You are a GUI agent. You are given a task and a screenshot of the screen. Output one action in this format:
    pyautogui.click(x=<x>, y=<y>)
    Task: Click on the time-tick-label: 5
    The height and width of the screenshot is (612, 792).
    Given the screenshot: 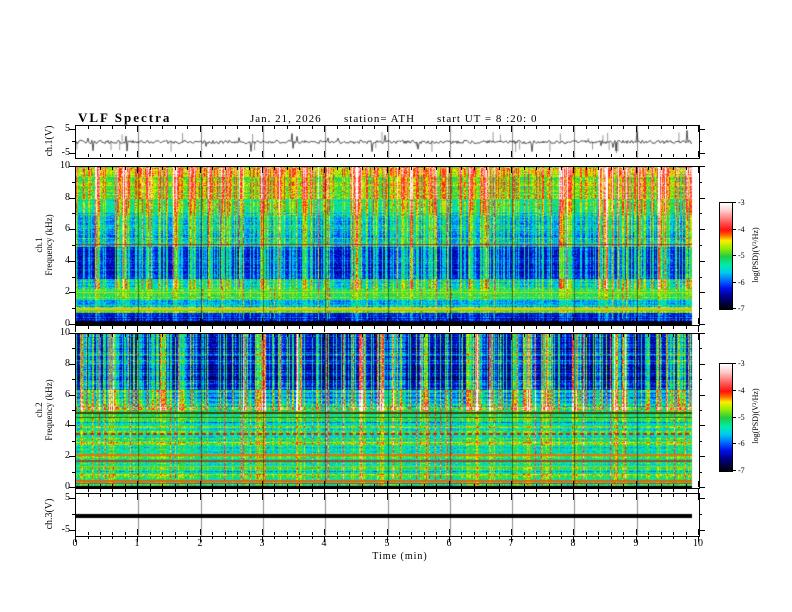 What is the action you would take?
    pyautogui.click(x=387, y=543)
    